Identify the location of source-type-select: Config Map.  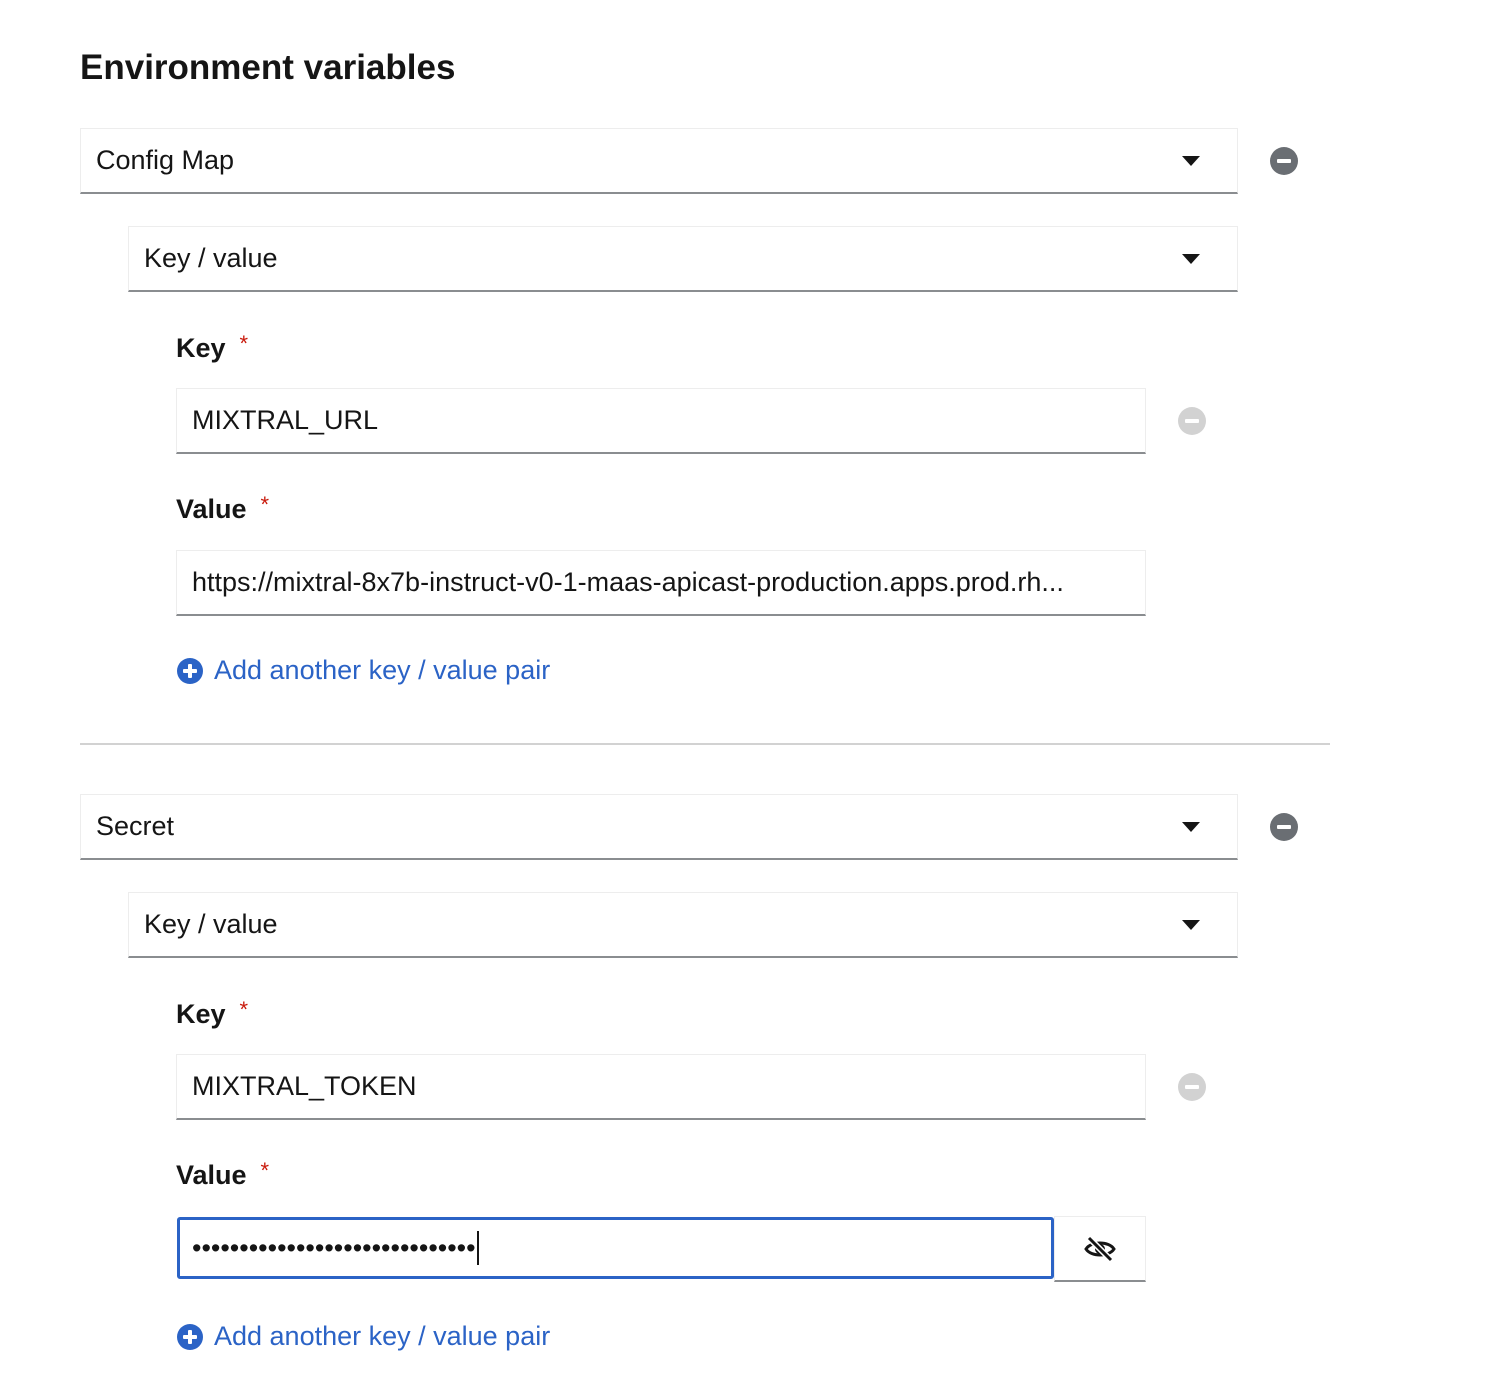
(659, 161).